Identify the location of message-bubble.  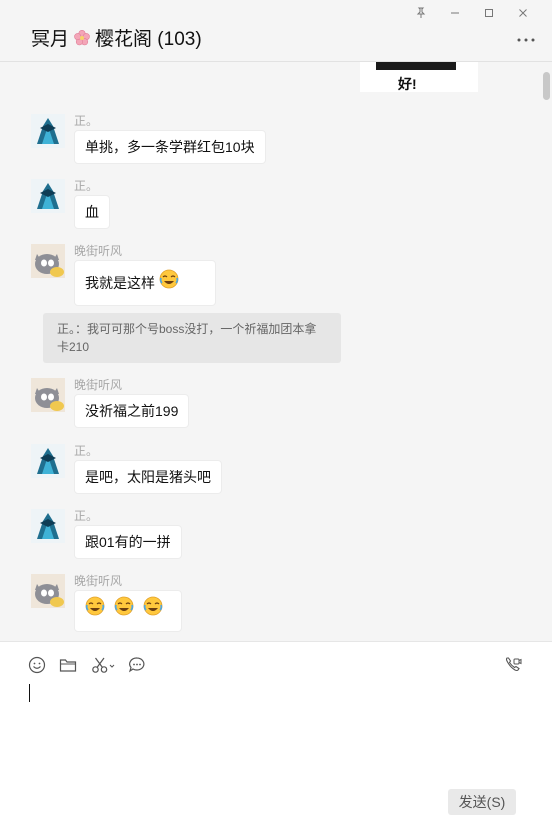
(128, 611).